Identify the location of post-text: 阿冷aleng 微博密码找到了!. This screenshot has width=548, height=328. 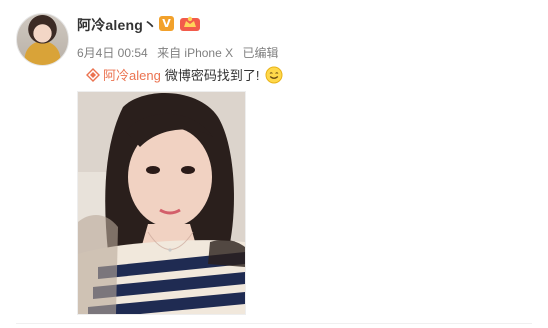
(184, 74).